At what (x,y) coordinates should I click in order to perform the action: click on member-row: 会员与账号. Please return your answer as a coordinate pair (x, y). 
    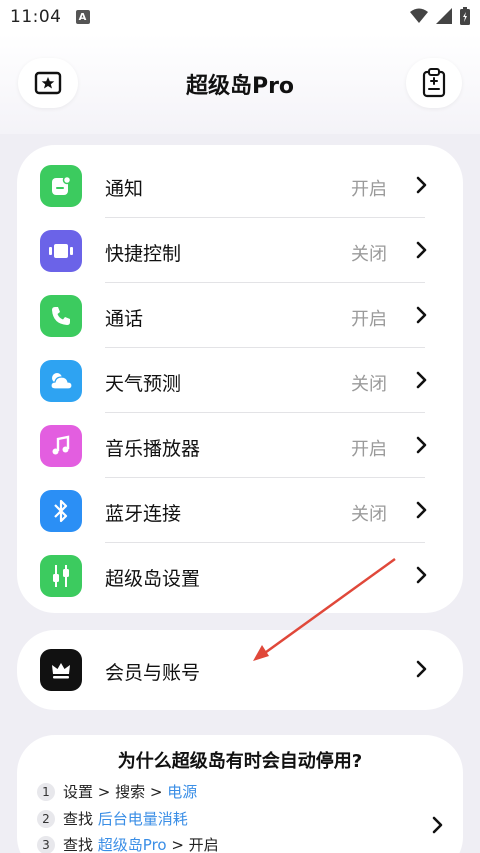
    Looking at the image, I should click on (240, 669).